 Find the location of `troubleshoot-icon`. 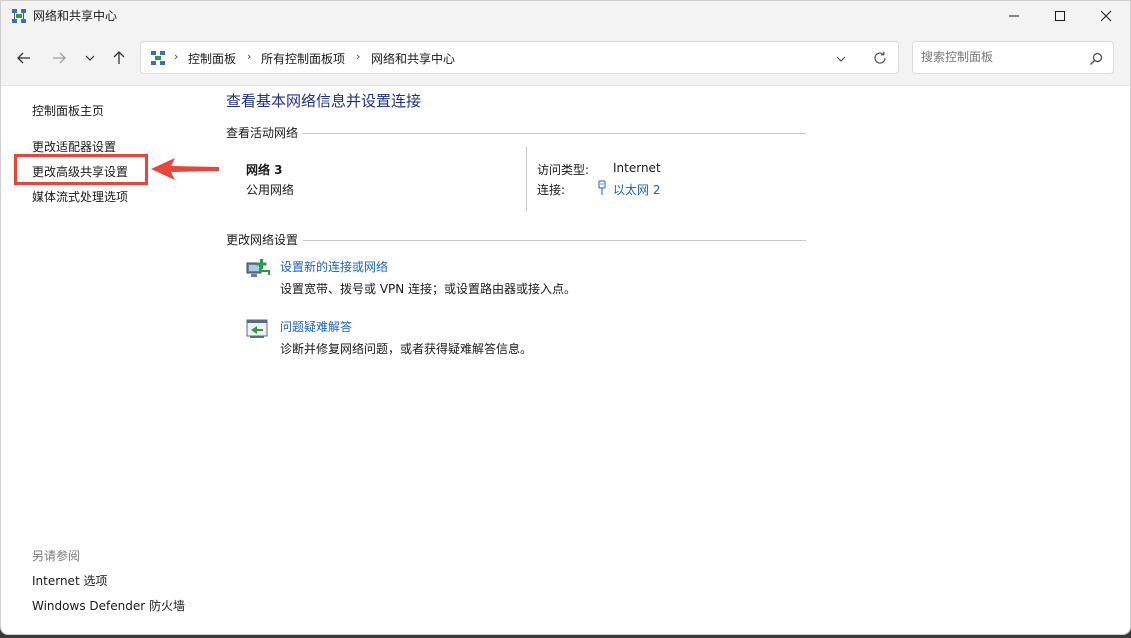

troubleshoot-icon is located at coordinates (258, 329).